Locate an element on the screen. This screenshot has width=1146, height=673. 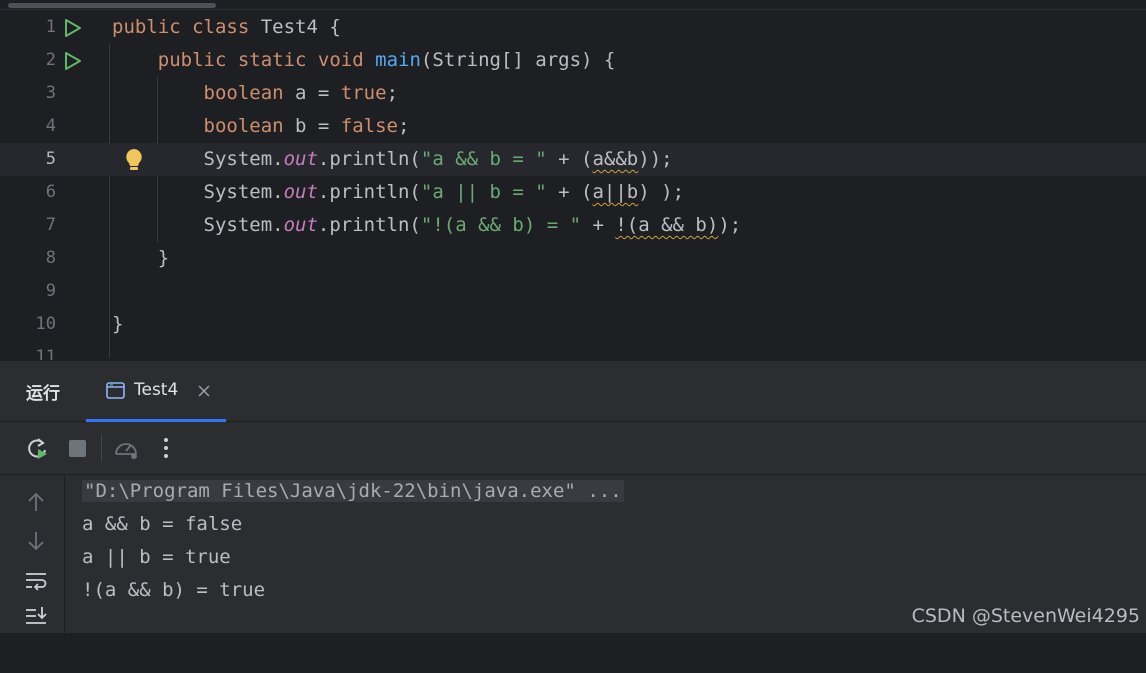
code-text: public static void main(String[] args) { is located at coordinates (364, 60).